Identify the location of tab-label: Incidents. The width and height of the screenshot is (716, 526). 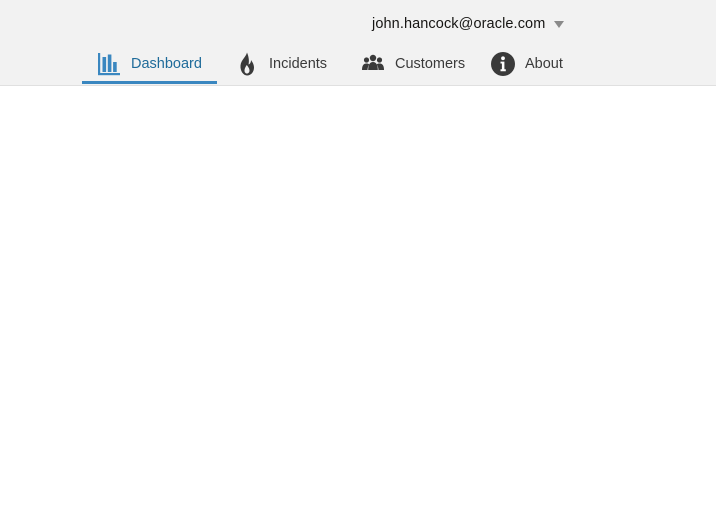
(298, 64).